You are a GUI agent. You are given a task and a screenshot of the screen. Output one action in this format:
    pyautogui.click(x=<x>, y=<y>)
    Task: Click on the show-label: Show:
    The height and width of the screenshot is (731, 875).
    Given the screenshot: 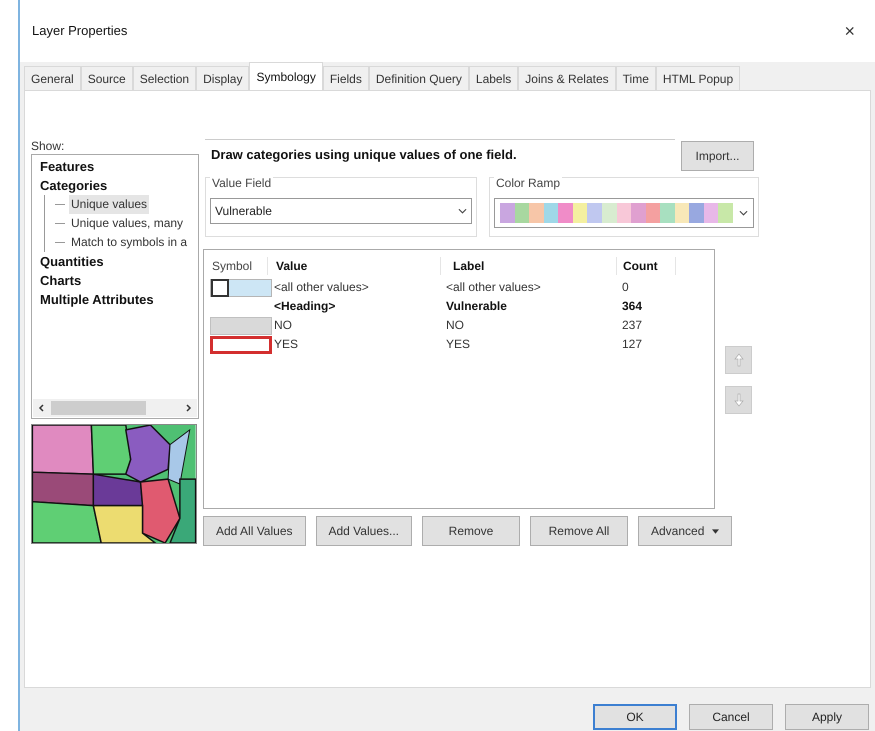 What is the action you would take?
    pyautogui.click(x=48, y=146)
    